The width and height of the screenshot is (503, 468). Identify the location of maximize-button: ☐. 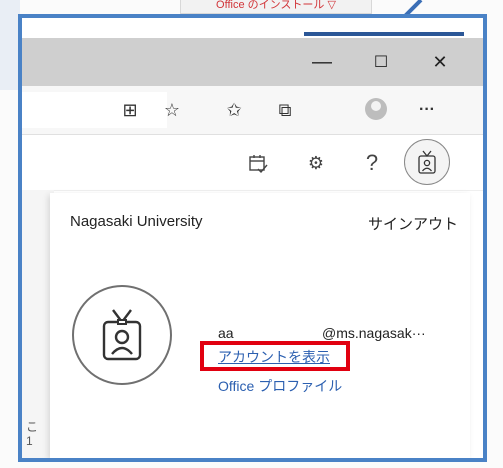
(381, 62).